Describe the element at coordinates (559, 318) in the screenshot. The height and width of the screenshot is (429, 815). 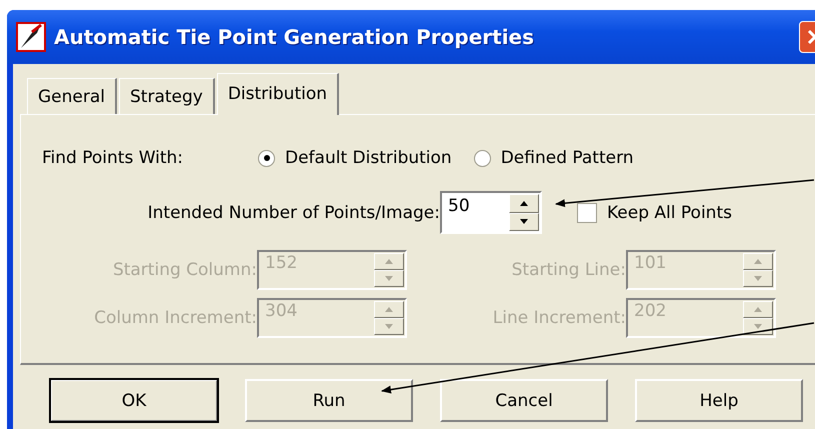
I see `field-label: Line Increment:` at that location.